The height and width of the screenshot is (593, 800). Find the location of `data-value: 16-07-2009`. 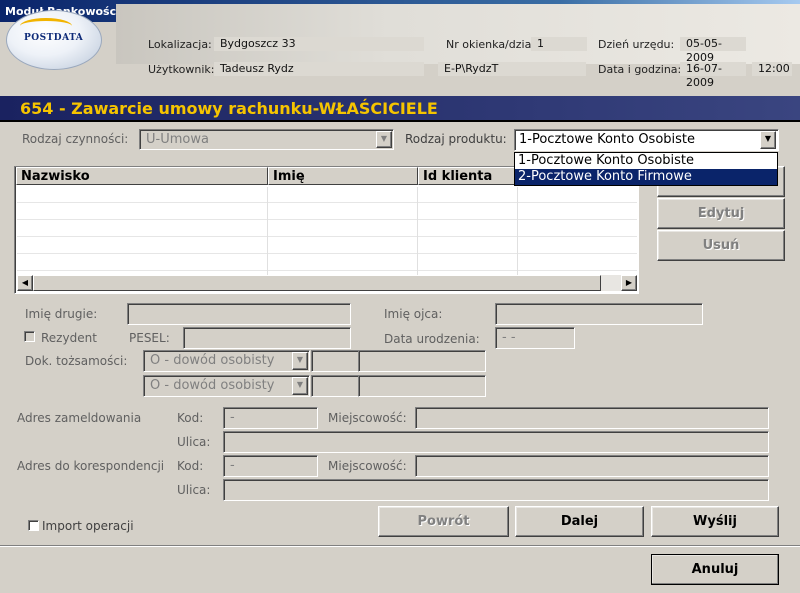

data-value: 16-07-2009 is located at coordinates (713, 75).